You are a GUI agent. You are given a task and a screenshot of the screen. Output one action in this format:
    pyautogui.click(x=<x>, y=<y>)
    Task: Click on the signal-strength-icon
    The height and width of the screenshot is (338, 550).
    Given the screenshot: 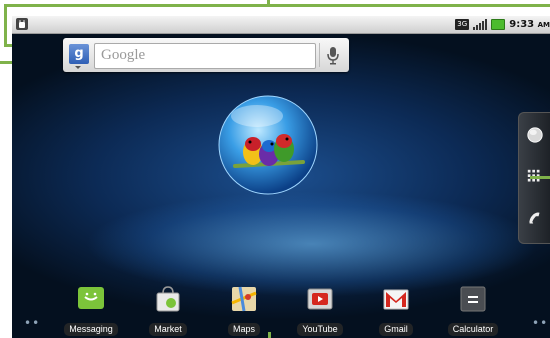 What is the action you would take?
    pyautogui.click(x=480, y=24)
    